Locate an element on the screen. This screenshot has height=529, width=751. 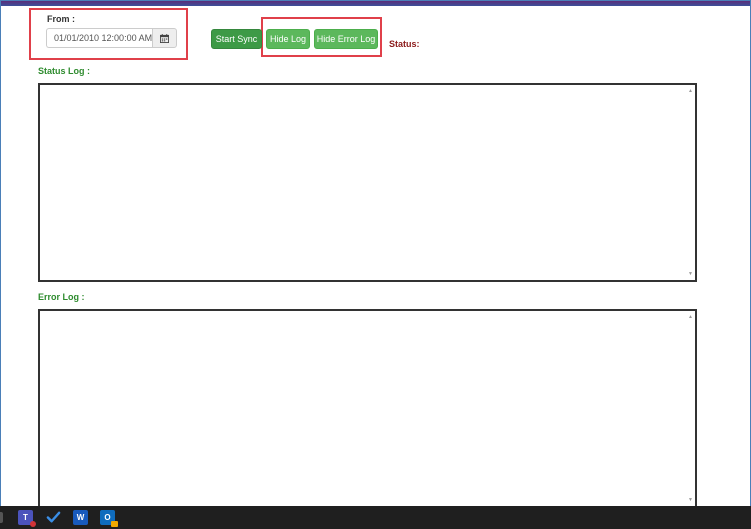
mail-badge is located at coordinates (114, 524).